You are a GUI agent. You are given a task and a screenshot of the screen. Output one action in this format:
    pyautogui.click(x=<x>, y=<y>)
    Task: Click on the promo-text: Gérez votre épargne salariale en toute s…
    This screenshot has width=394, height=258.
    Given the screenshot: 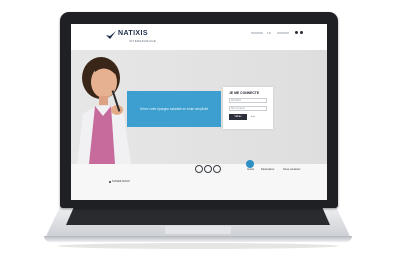 What is the action you would take?
    pyautogui.click(x=174, y=108)
    